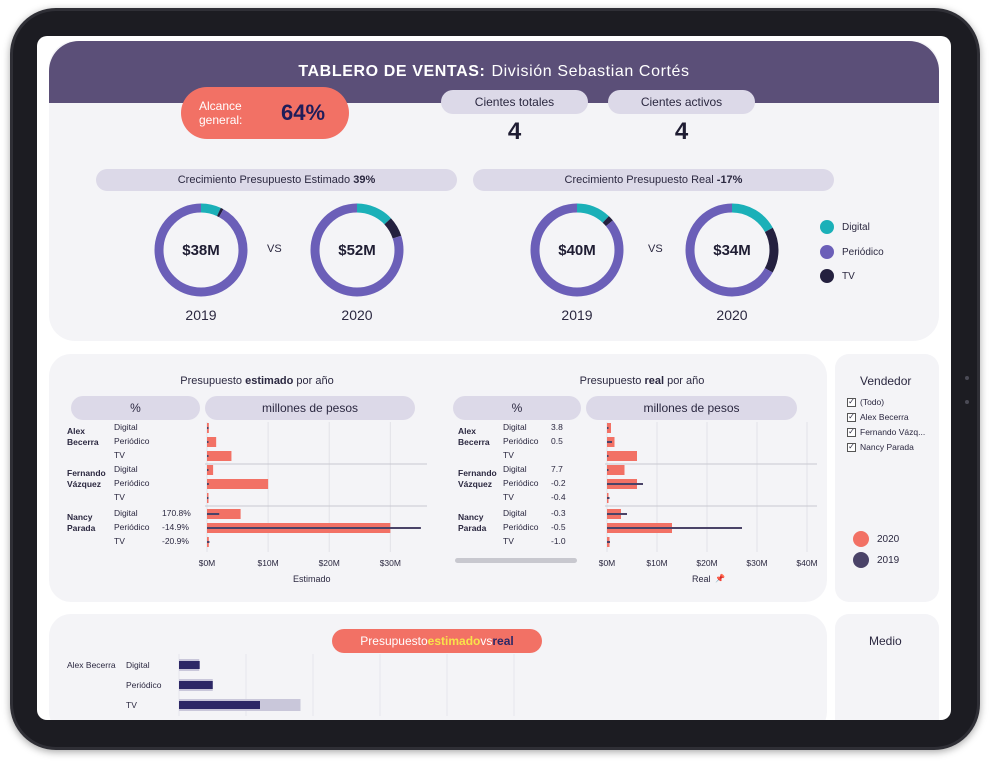 The image size is (991, 761). I want to click on camera-dot, so click(967, 378).